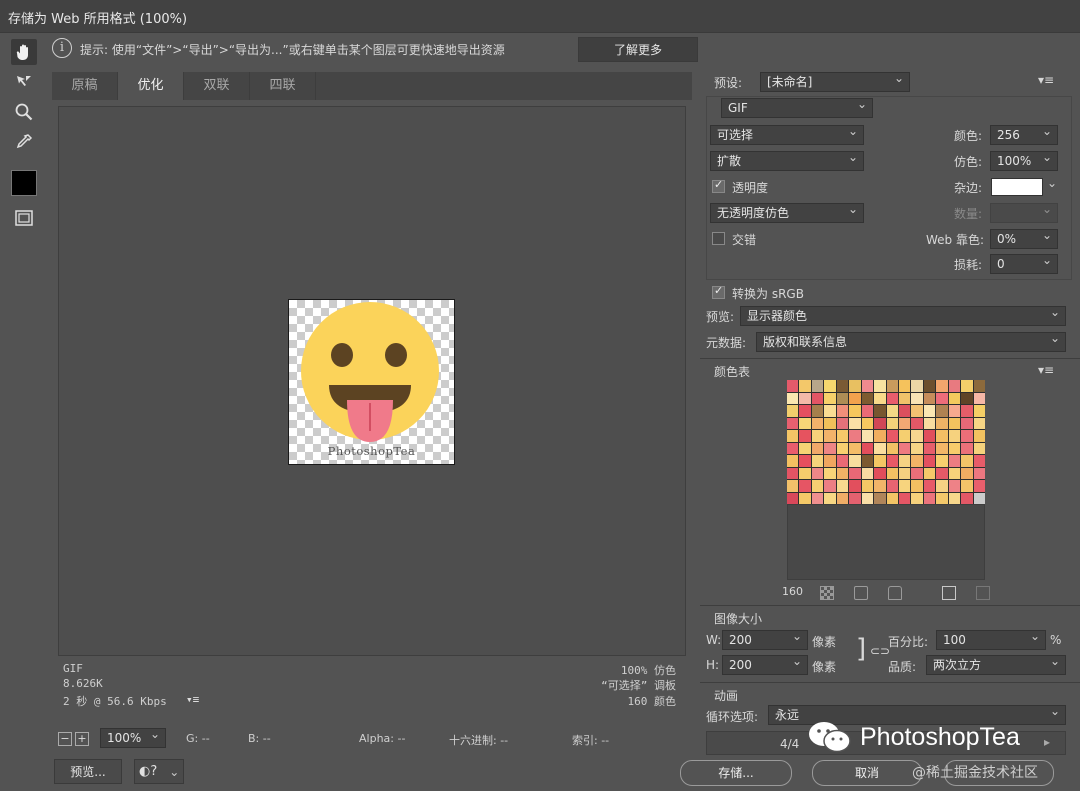 The image size is (1080, 791). Describe the element at coordinates (1024, 135) in the screenshot. I see `colors-select: 256` at that location.